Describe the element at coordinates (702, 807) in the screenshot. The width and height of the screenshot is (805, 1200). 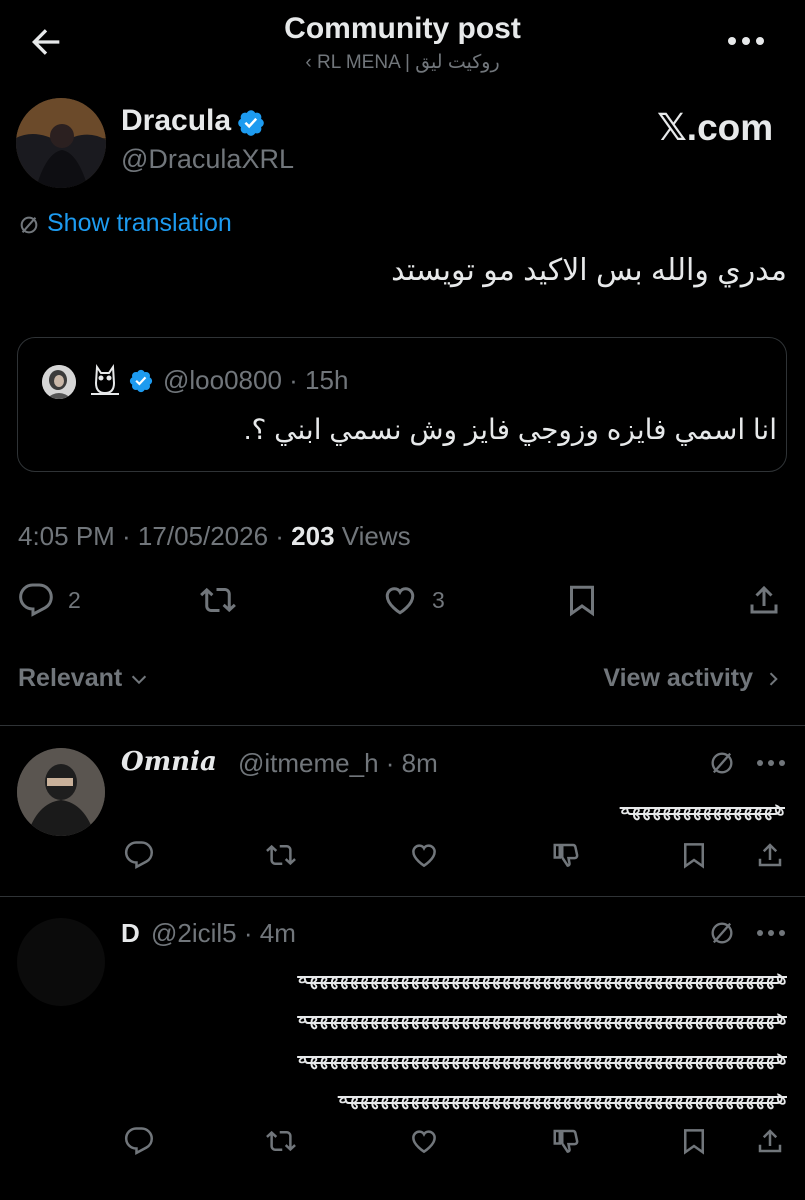
I see `reply-text: هههههههههههههههه` at that location.